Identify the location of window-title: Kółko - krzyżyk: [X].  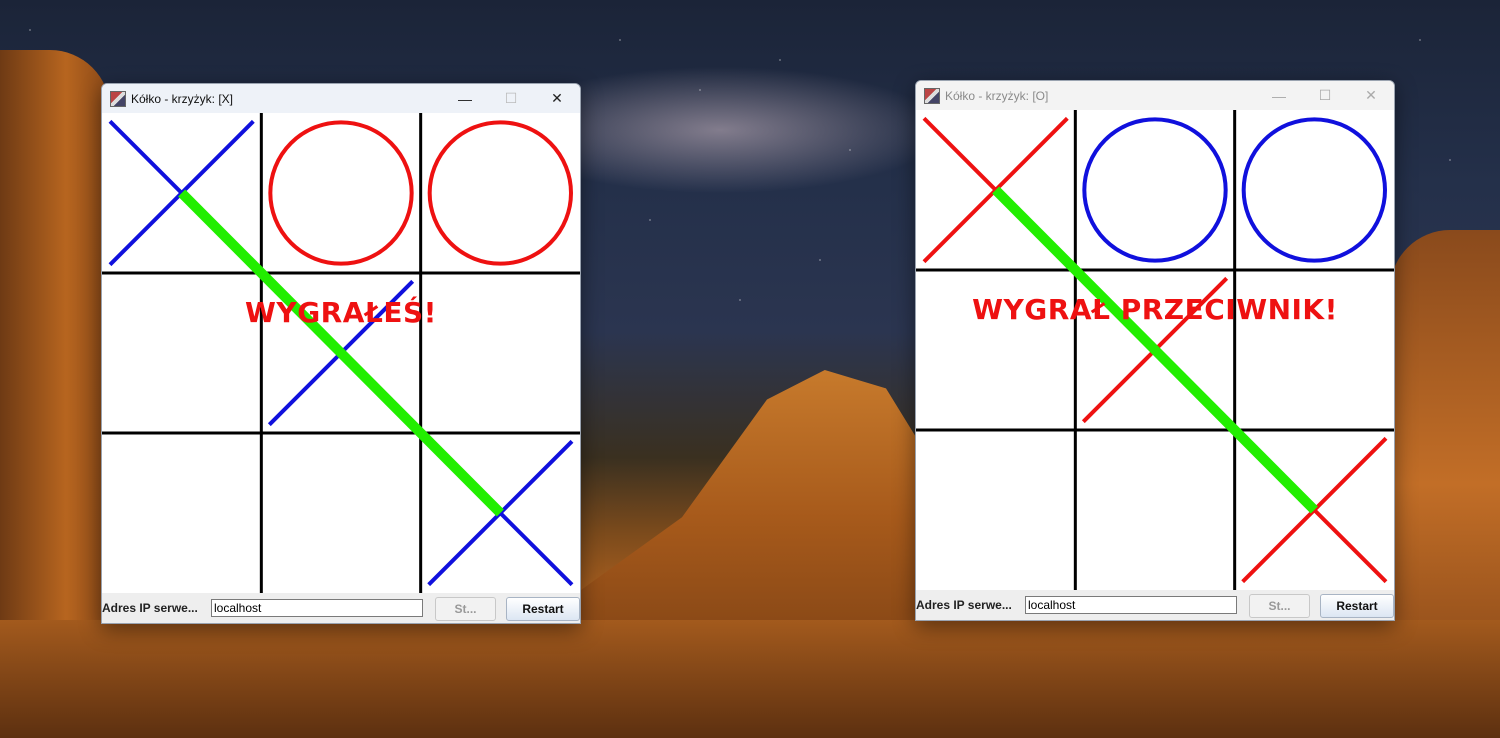
(182, 98).